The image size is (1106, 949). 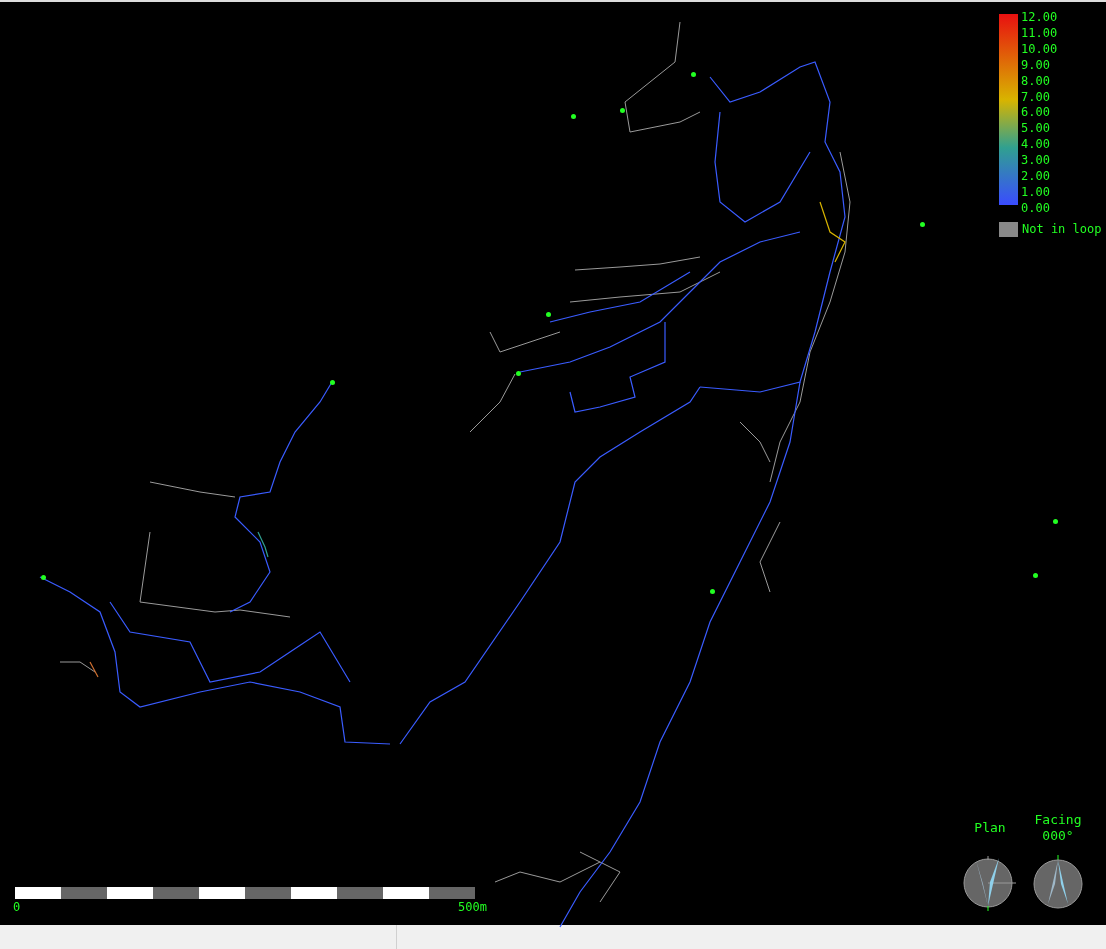 I want to click on compass-label: Facing, so click(x=1058, y=820).